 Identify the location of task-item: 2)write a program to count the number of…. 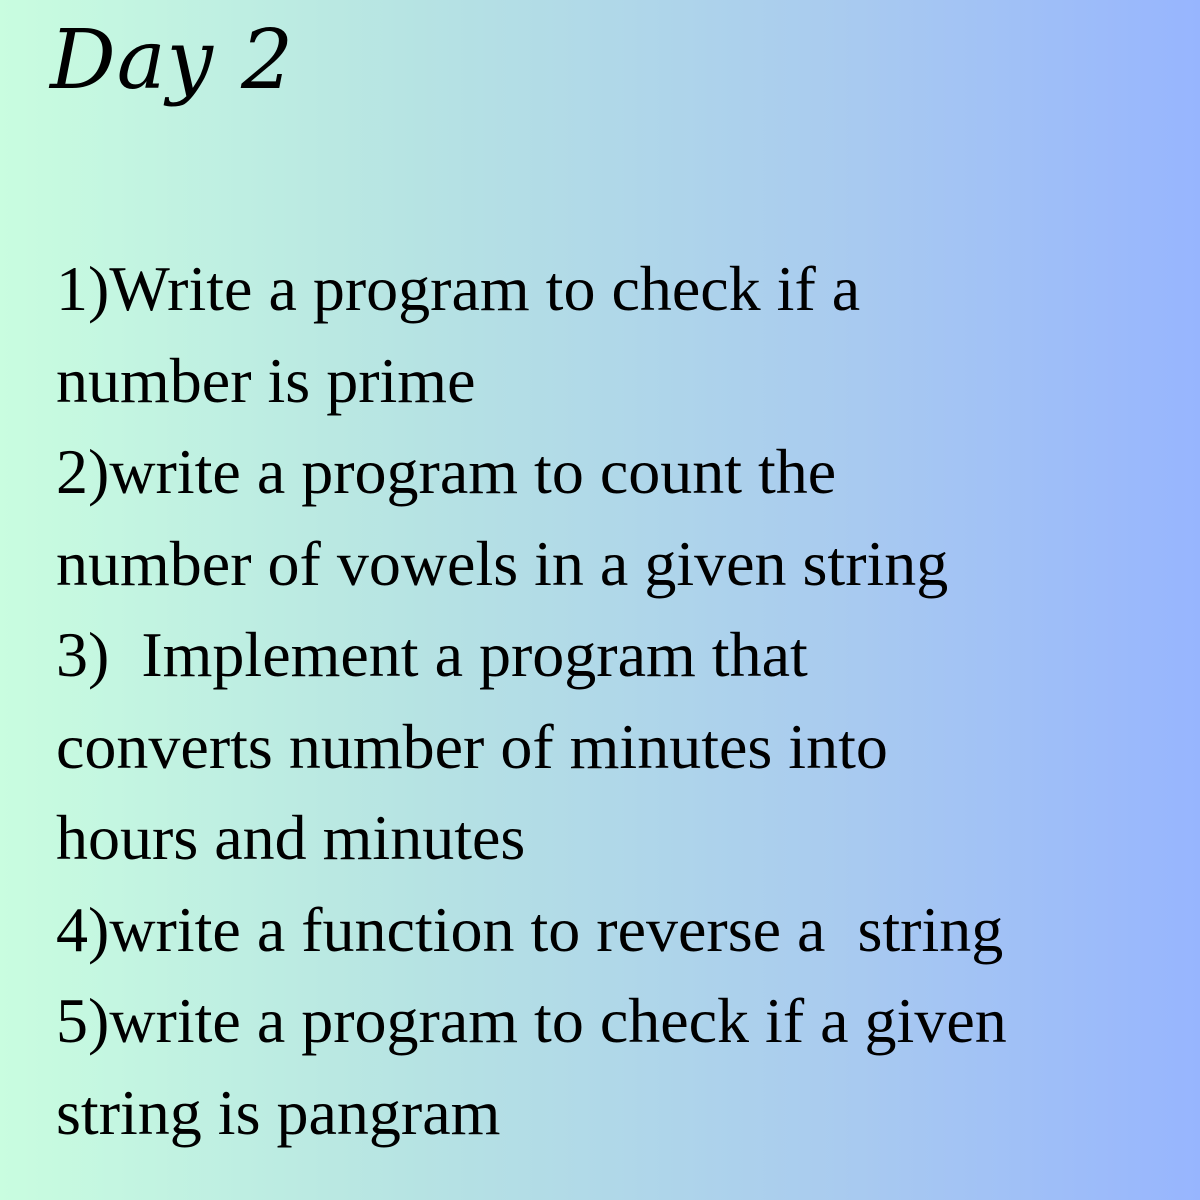
(616, 517).